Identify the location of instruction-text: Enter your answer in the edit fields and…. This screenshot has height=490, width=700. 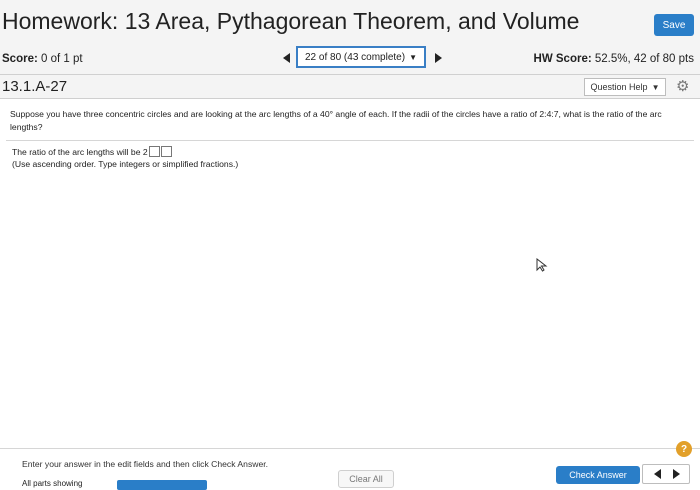
(145, 464).